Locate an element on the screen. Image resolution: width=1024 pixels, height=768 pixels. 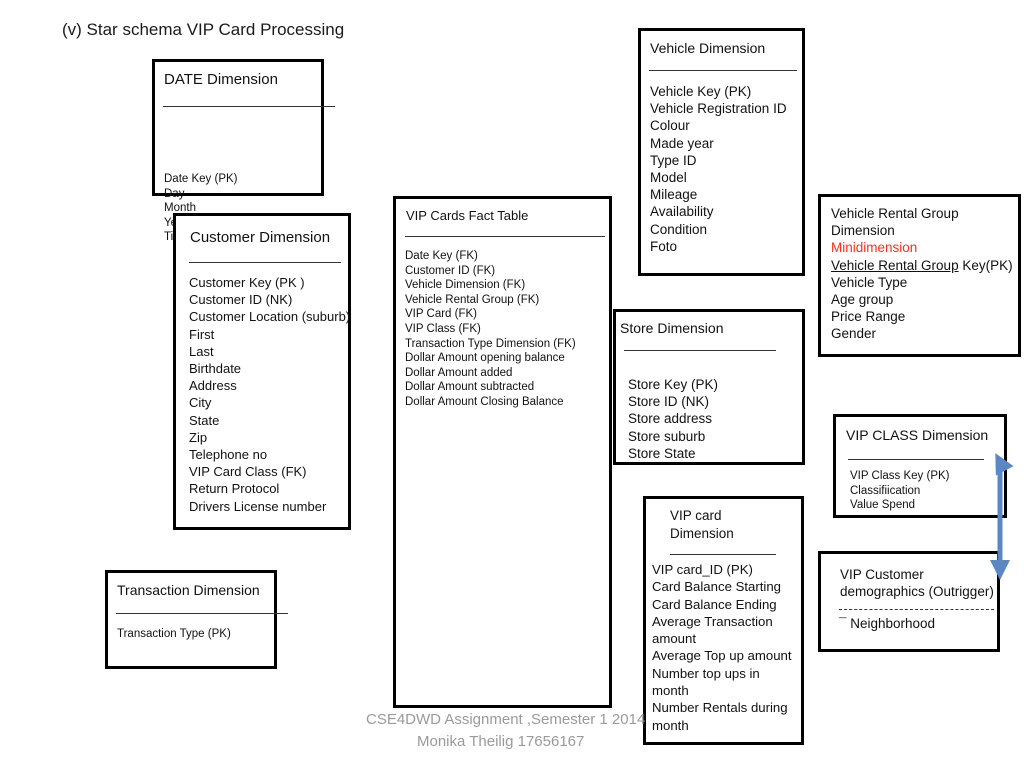
entity-header: Vehicle Dimension is located at coordinates (708, 48).